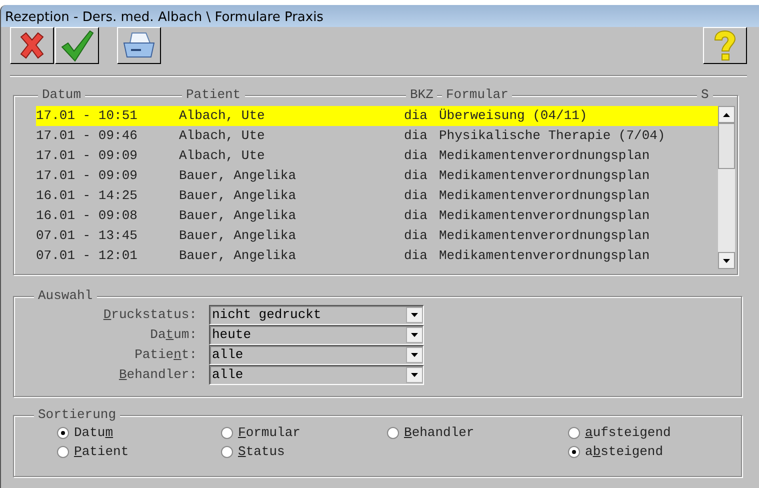 Image resolution: width=759 pixels, height=488 pixels. I want to click on radio-option: Datum, so click(139, 433).